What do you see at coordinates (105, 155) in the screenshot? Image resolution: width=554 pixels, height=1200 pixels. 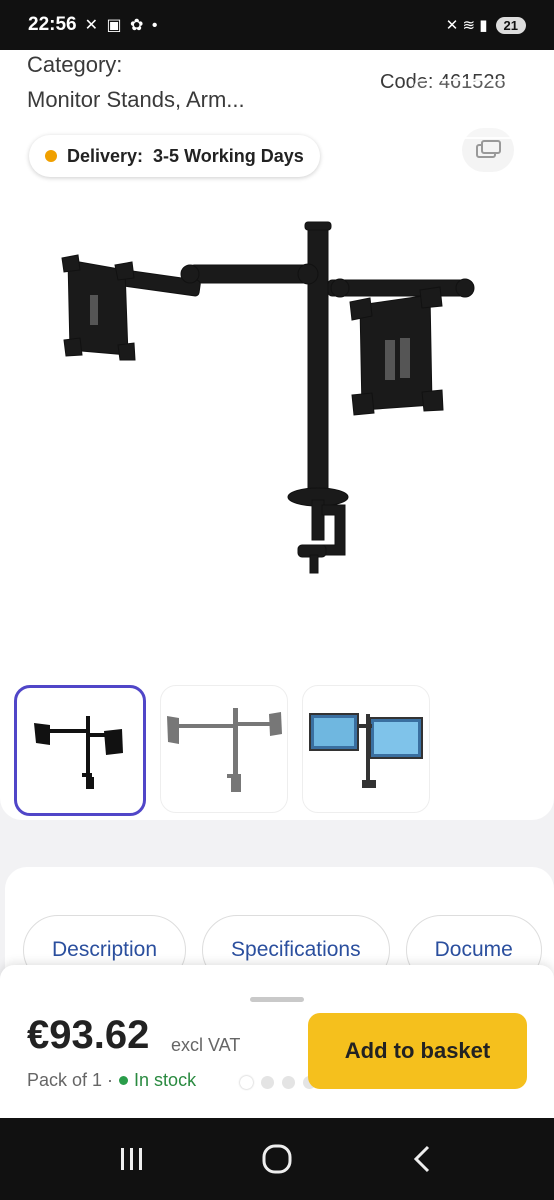 I see `delivery-label: Delivery:` at bounding box center [105, 155].